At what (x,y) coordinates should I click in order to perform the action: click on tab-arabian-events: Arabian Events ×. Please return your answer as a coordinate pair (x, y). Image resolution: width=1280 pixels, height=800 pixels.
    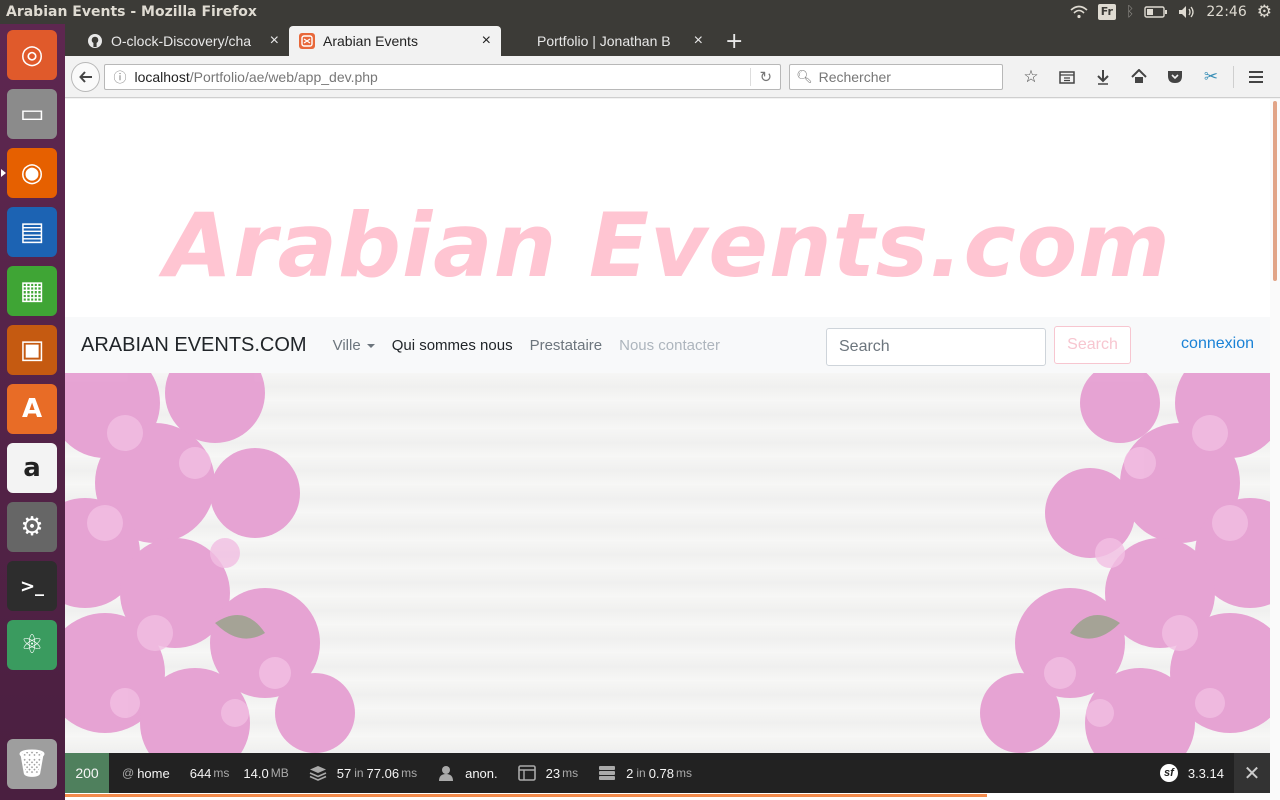
    Looking at the image, I should click on (395, 41).